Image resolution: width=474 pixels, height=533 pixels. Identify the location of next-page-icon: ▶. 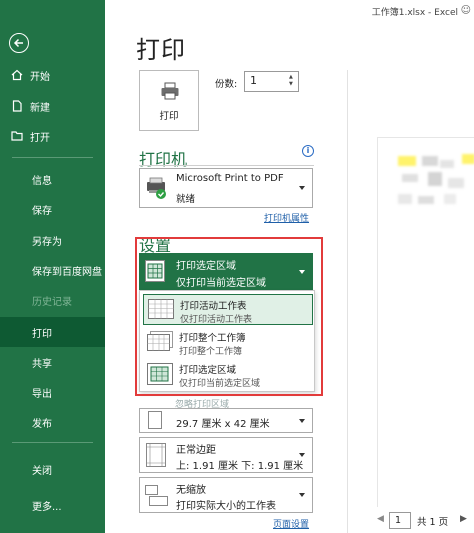
(463, 519).